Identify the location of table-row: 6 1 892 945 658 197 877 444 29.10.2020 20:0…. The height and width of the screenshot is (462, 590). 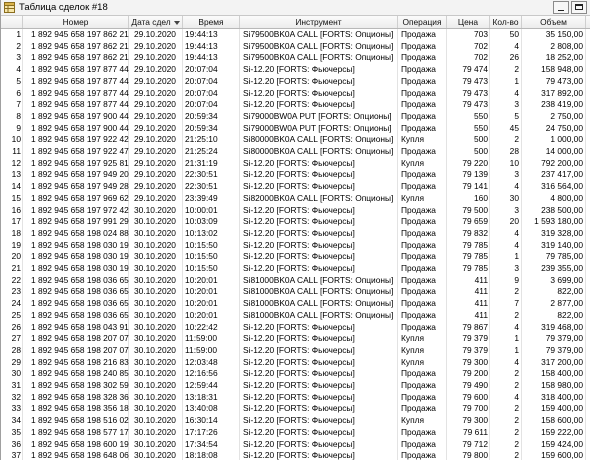
(295, 94).